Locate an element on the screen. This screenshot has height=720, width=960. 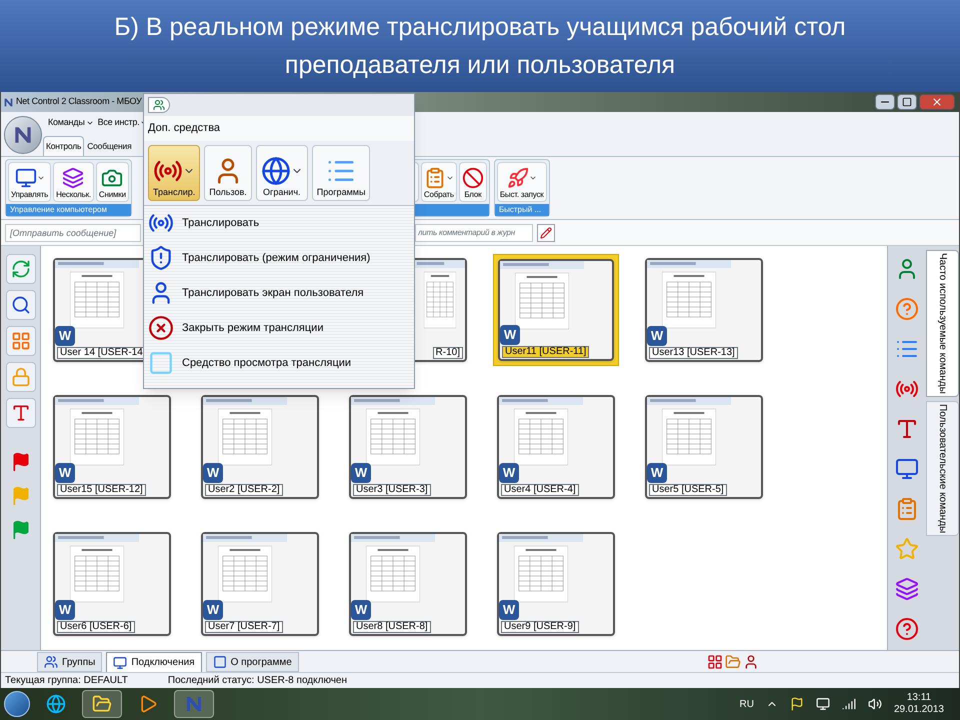
maximize-button is located at coordinates (907, 102).